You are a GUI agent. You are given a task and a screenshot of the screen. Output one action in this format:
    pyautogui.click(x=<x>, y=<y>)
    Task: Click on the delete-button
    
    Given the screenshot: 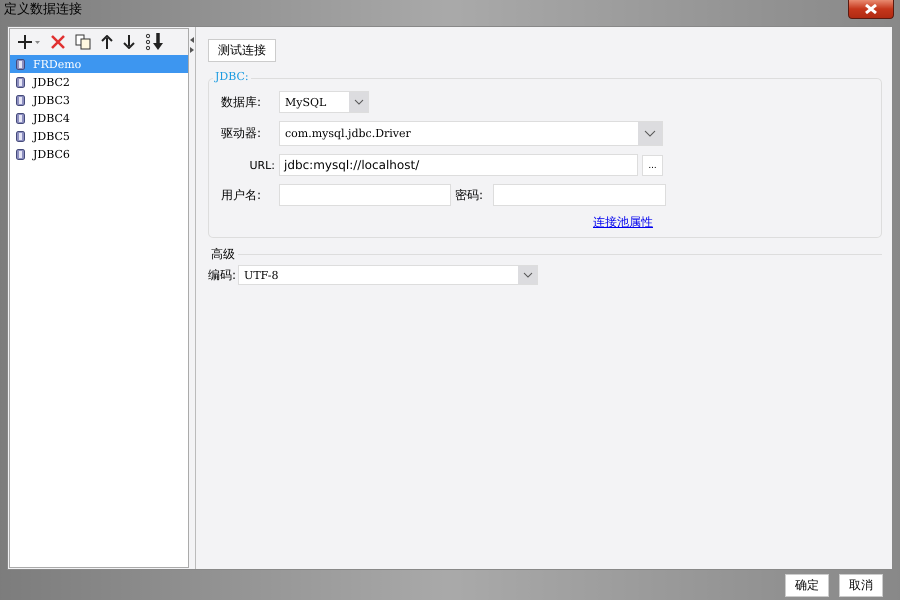 What is the action you would take?
    pyautogui.click(x=58, y=42)
    